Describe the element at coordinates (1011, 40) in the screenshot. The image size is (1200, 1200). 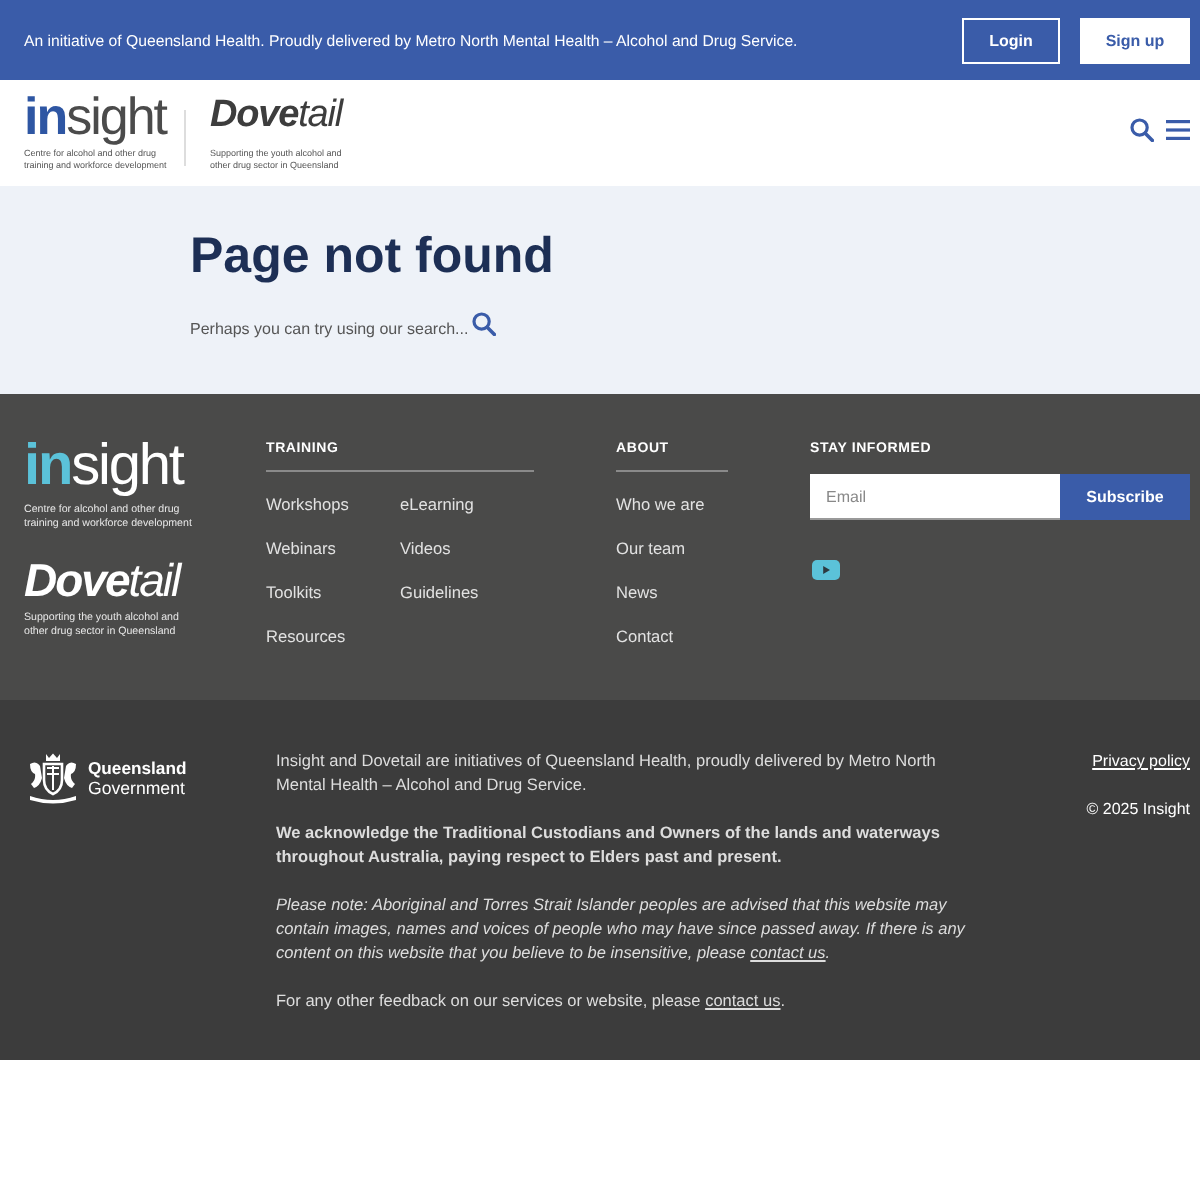
I see `login-button: Login` at that location.